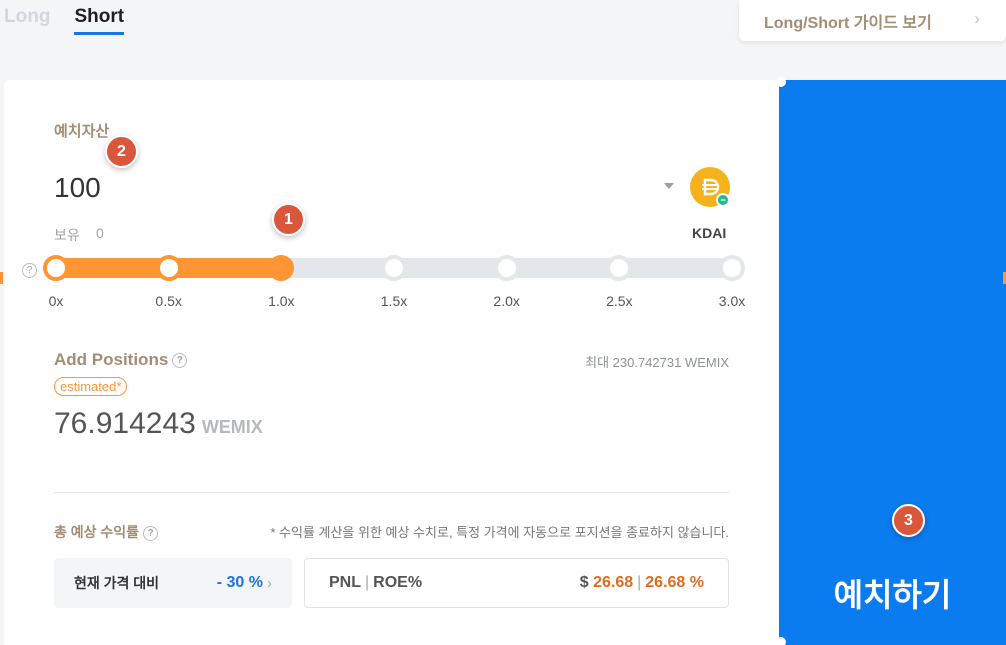 This screenshot has width=1006, height=645. What do you see at coordinates (710, 187) in the screenshot?
I see `kdai-token-icon: ∞` at bounding box center [710, 187].